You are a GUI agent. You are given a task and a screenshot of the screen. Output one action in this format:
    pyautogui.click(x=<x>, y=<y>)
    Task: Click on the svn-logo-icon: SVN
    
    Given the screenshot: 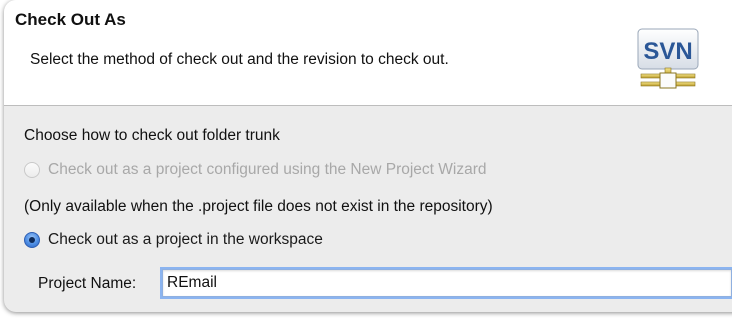 What is the action you would take?
    pyautogui.click(x=668, y=58)
    